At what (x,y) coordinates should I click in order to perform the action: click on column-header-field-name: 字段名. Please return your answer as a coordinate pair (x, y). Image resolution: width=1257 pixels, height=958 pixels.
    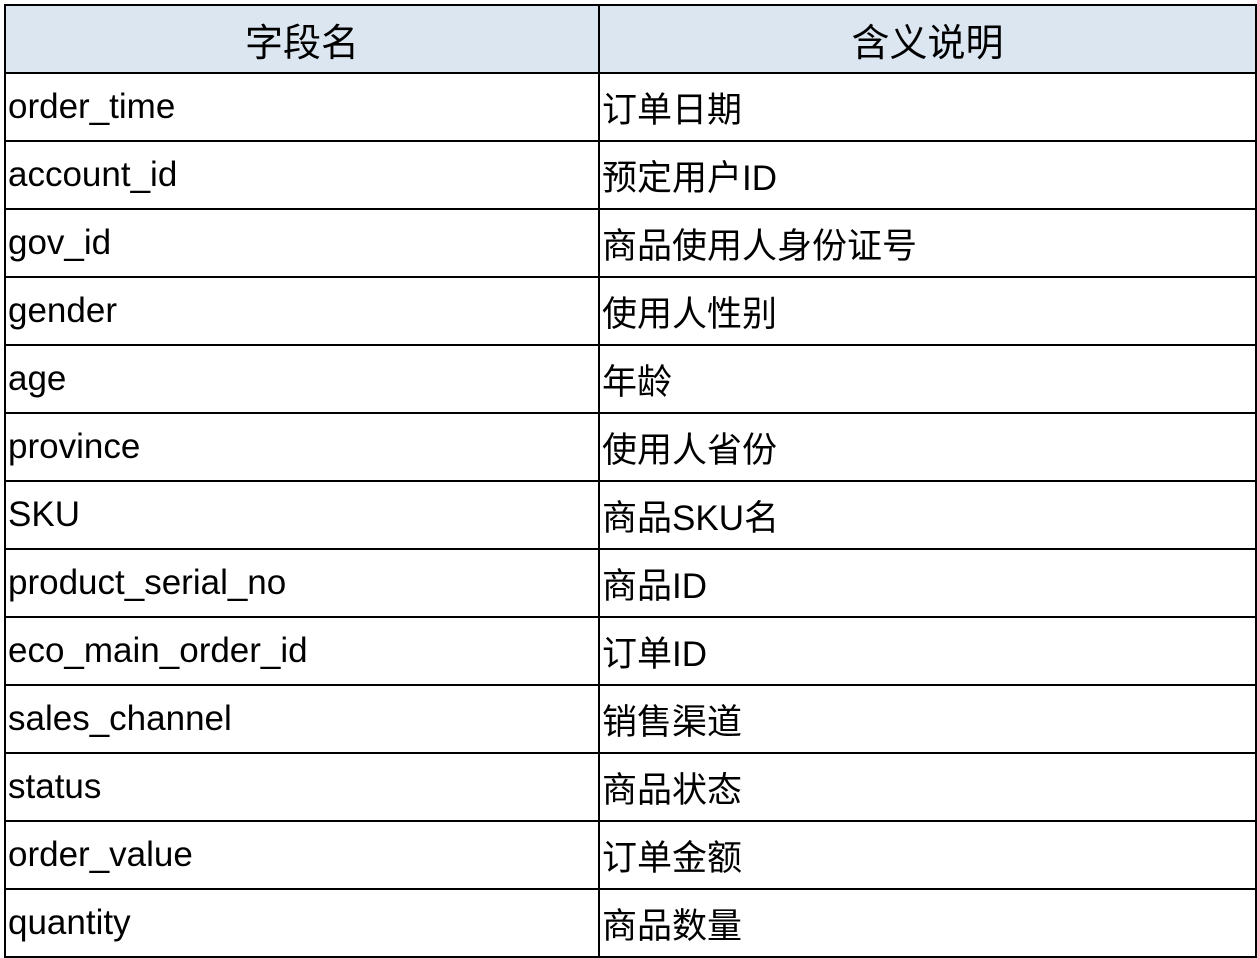
    Looking at the image, I should click on (302, 39).